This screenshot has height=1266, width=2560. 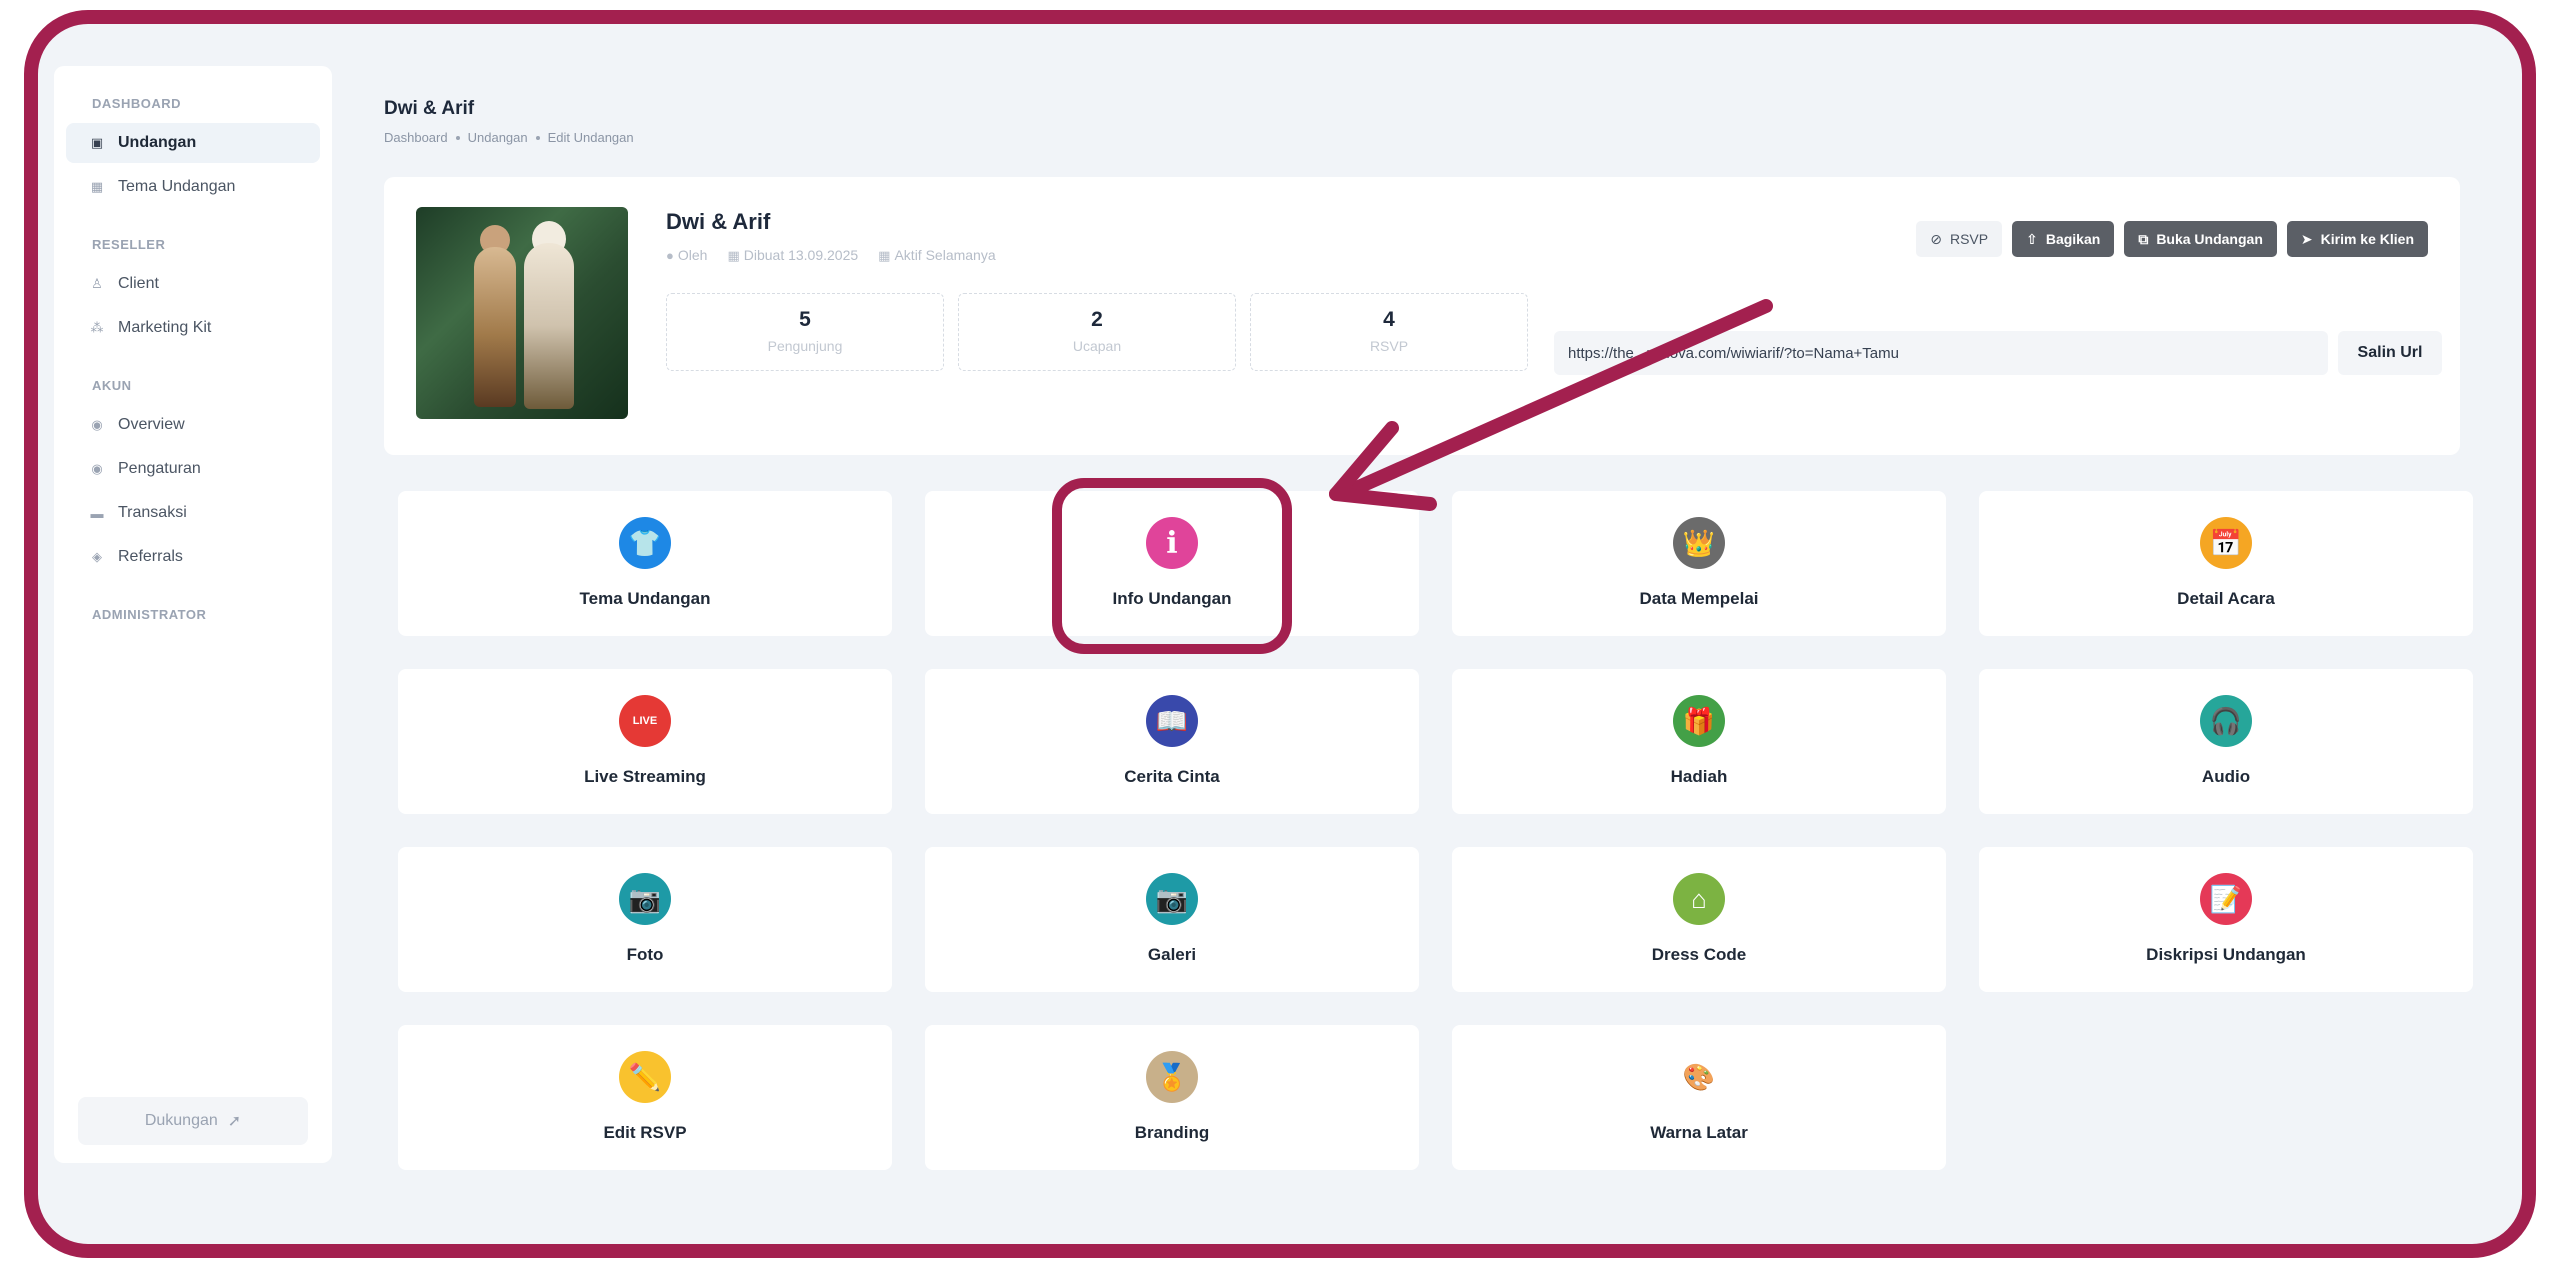 I want to click on menu-tile-cerita-cinta: 📖 Cerita Cinta, so click(x=1172, y=741).